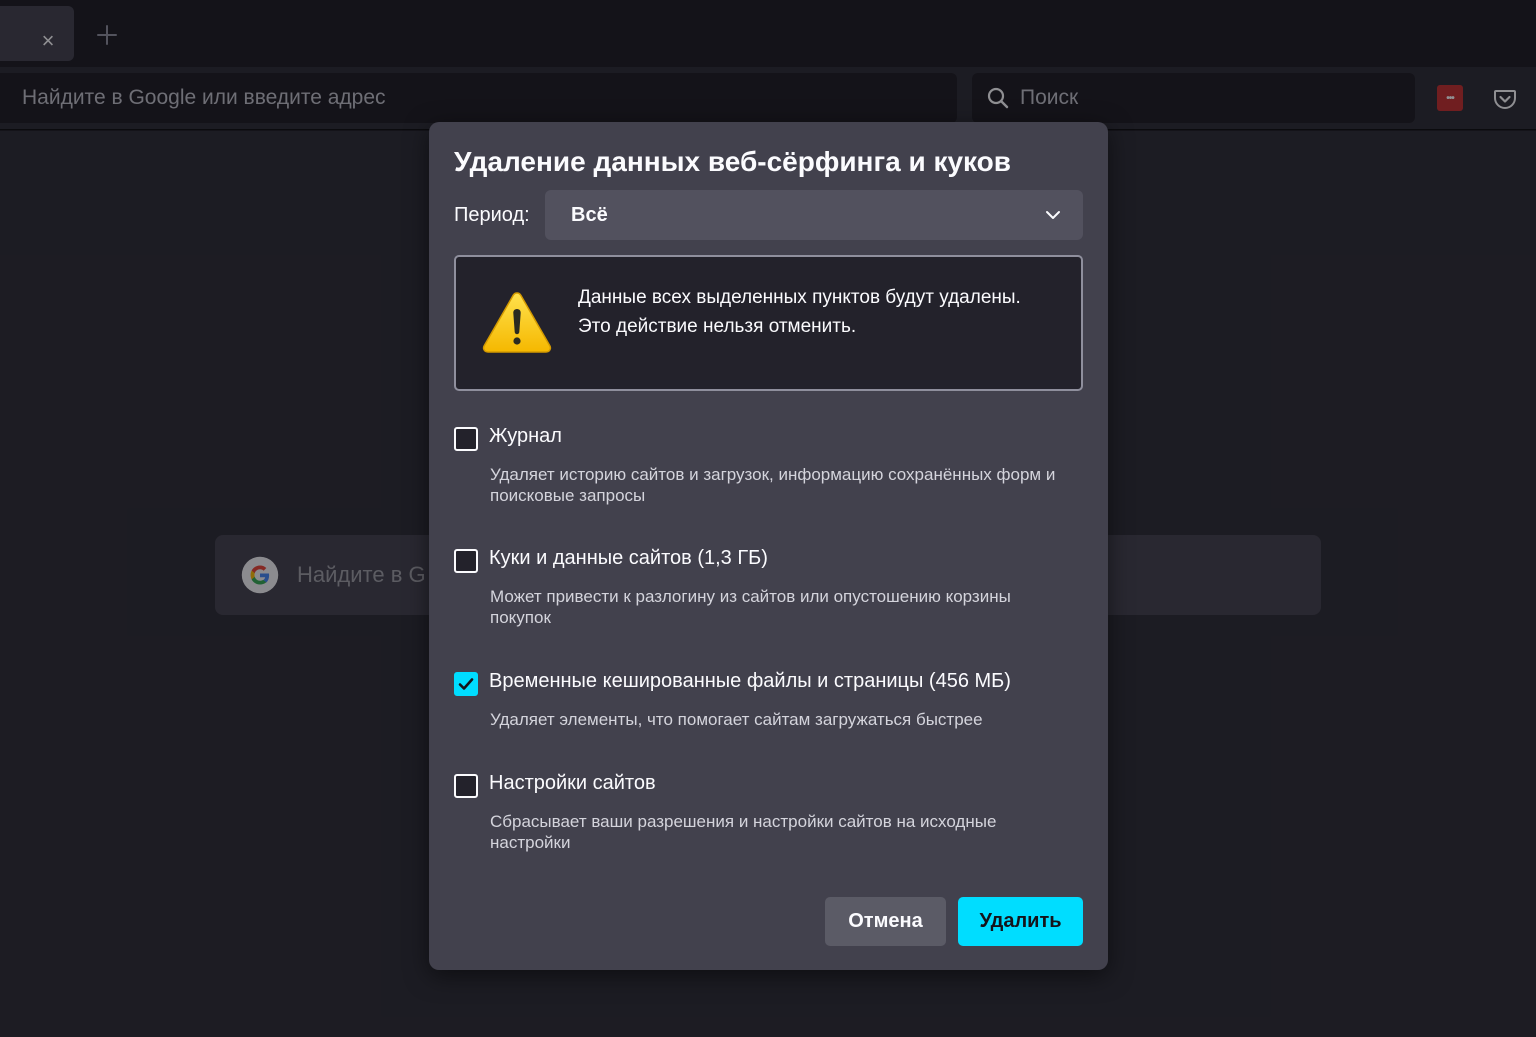 The image size is (1536, 1037). What do you see at coordinates (466, 439) in the screenshot?
I see `history-checkbox` at bounding box center [466, 439].